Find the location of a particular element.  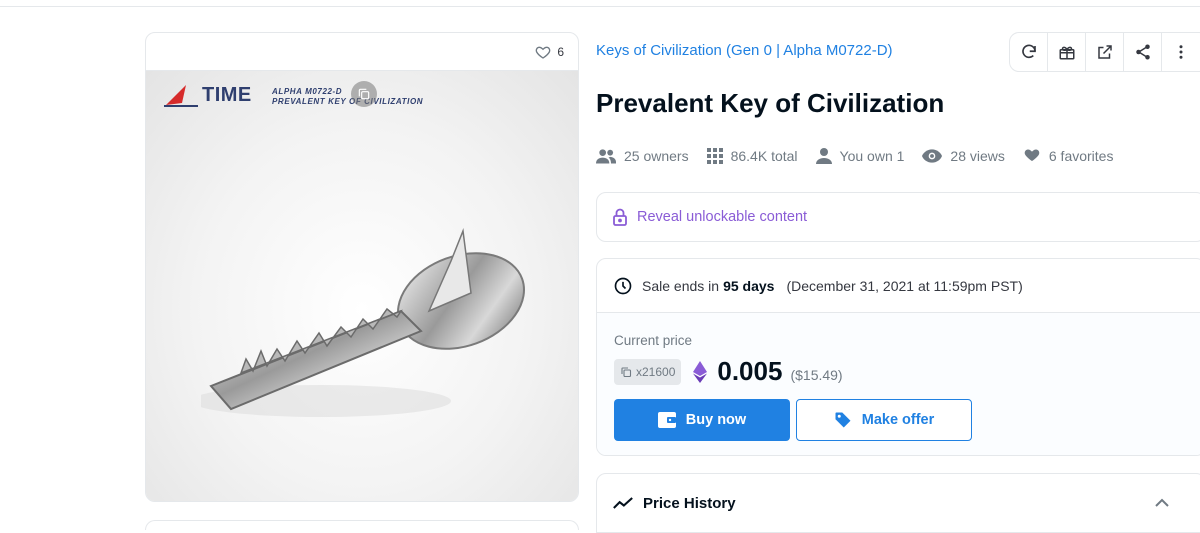

artwork-subtitle-line1: ALPHA M0722-D is located at coordinates (307, 91).